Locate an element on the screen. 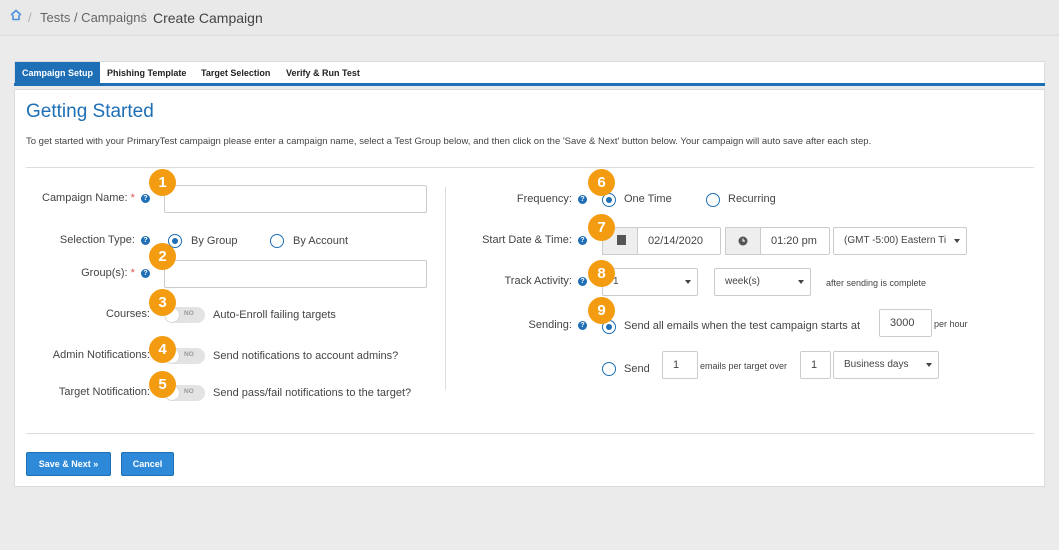 This screenshot has height=550, width=1059. emails-count-input: 1 is located at coordinates (680, 365).